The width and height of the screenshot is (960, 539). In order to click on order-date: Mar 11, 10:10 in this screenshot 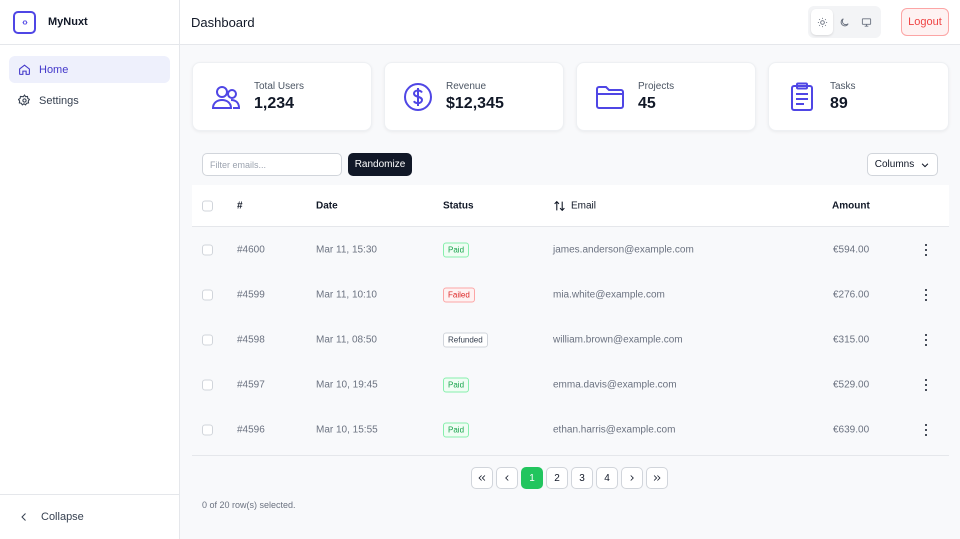, I will do `click(346, 294)`.